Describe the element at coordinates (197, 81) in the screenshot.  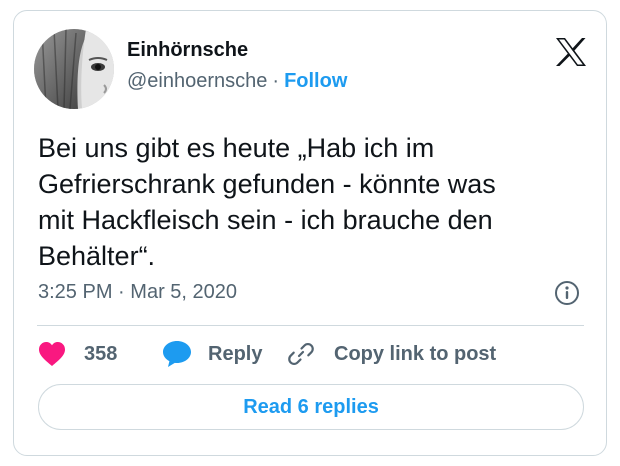
I see `author-handle: @einhoernsche` at that location.